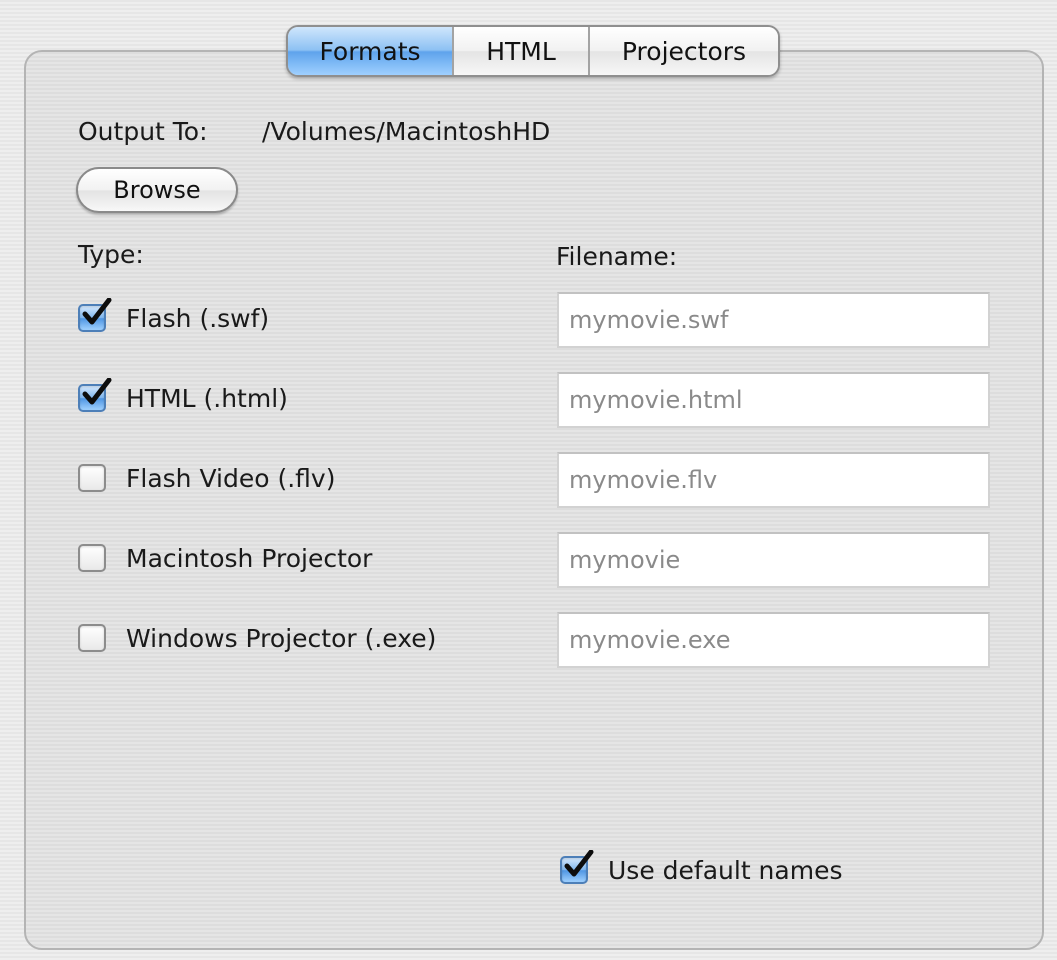 The image size is (1057, 960). I want to click on format-row-flv: Flash Video (.flv), so click(206, 478).